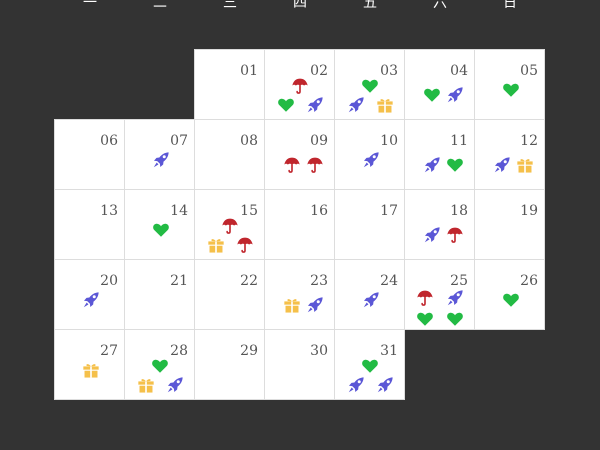  What do you see at coordinates (249, 281) in the screenshot?
I see `day-number: 22` at bounding box center [249, 281].